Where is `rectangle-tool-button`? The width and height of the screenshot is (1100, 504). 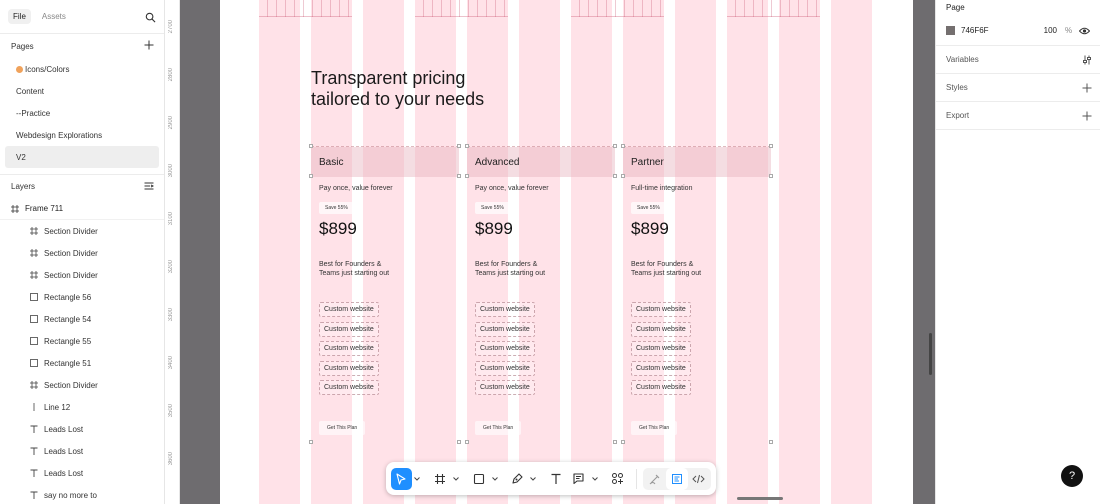 rectangle-tool-button is located at coordinates (478, 479).